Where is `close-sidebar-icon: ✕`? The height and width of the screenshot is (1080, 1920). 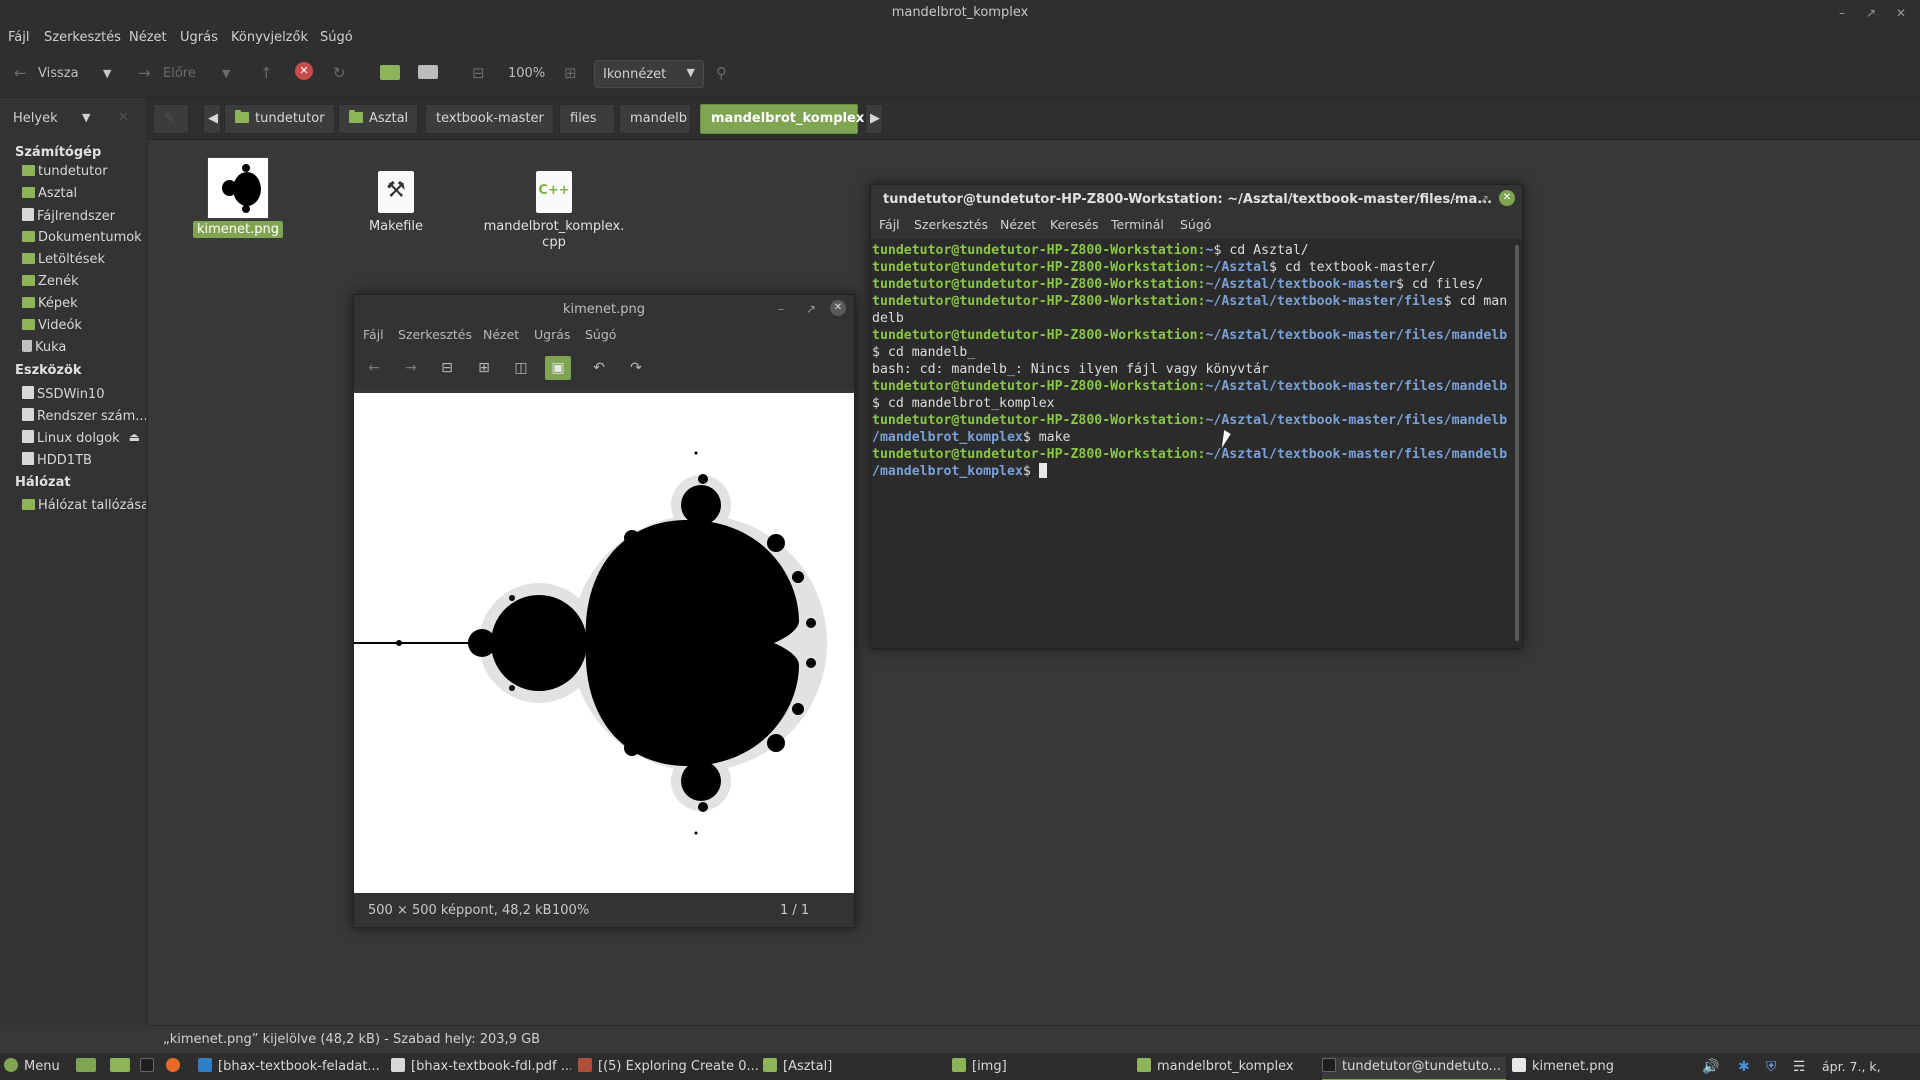
close-sidebar-icon: ✕ is located at coordinates (123, 117).